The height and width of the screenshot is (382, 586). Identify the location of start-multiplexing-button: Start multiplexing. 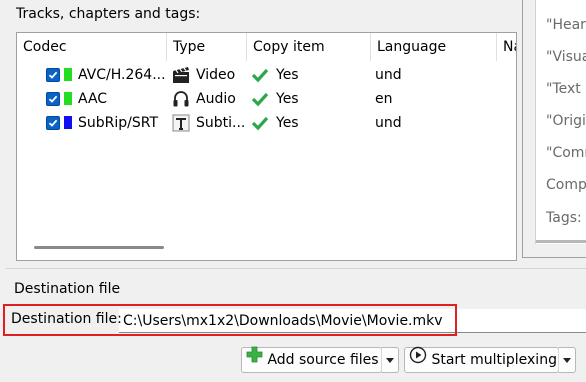
(481, 359).